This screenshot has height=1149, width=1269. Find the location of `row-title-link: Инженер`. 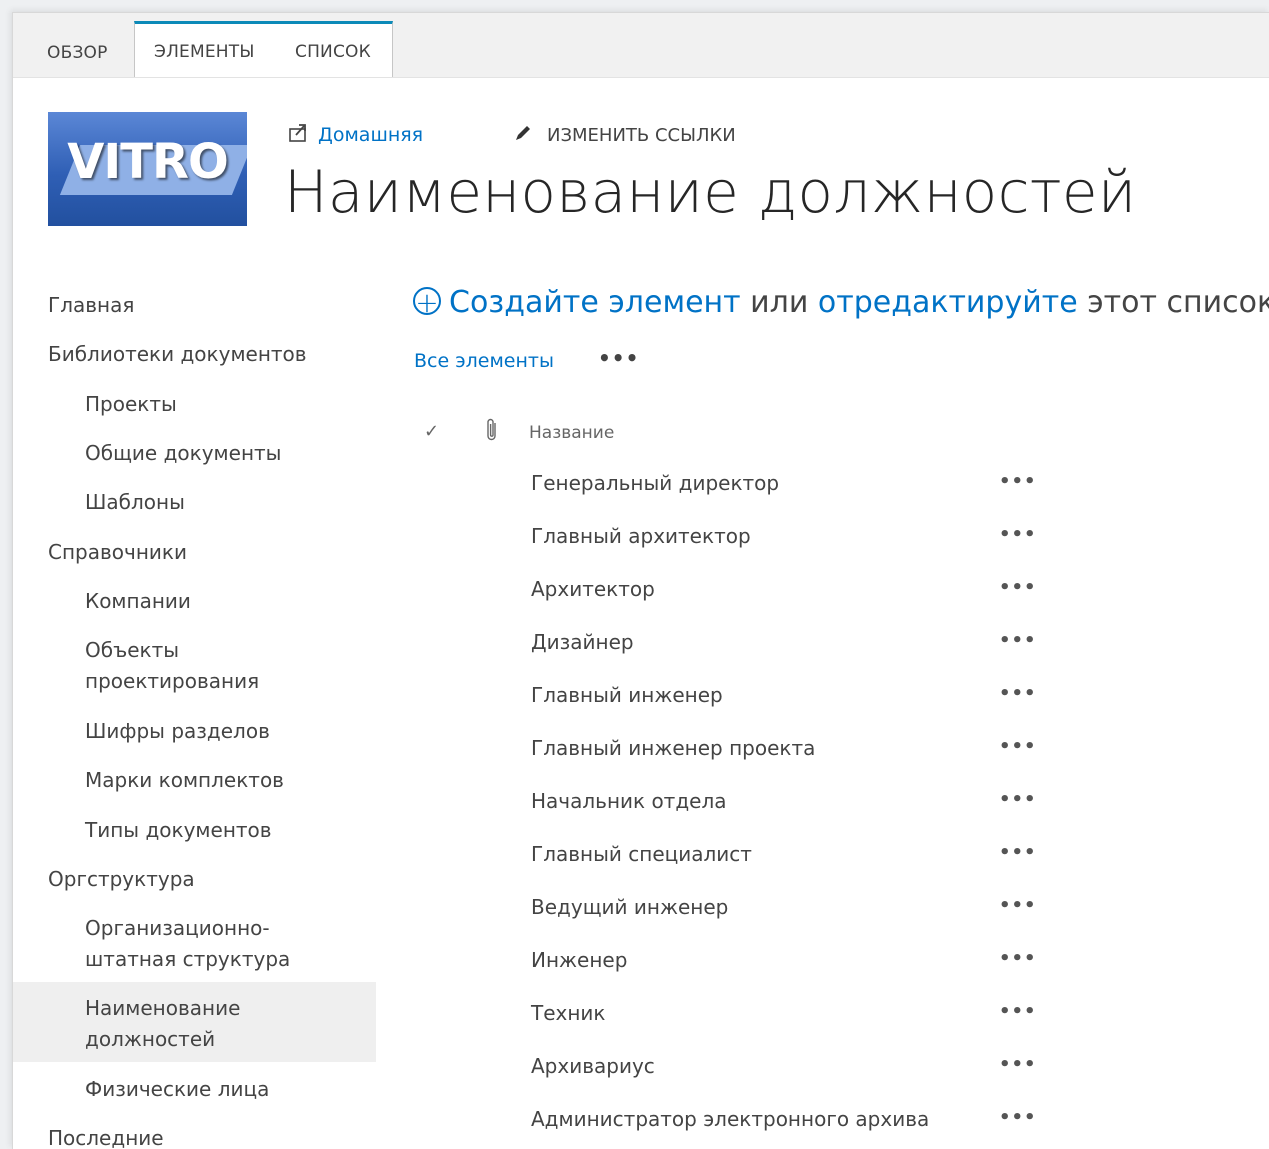

row-title-link: Инженер is located at coordinates (579, 960).